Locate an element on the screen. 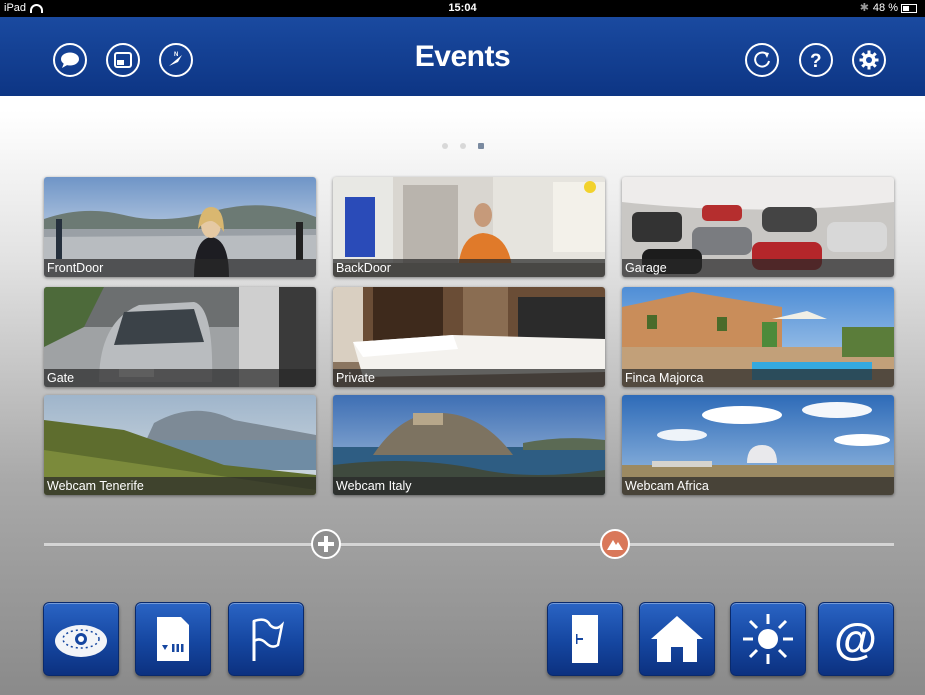  camera-tile-finca-majorca: Finca Majorca is located at coordinates (758, 337).